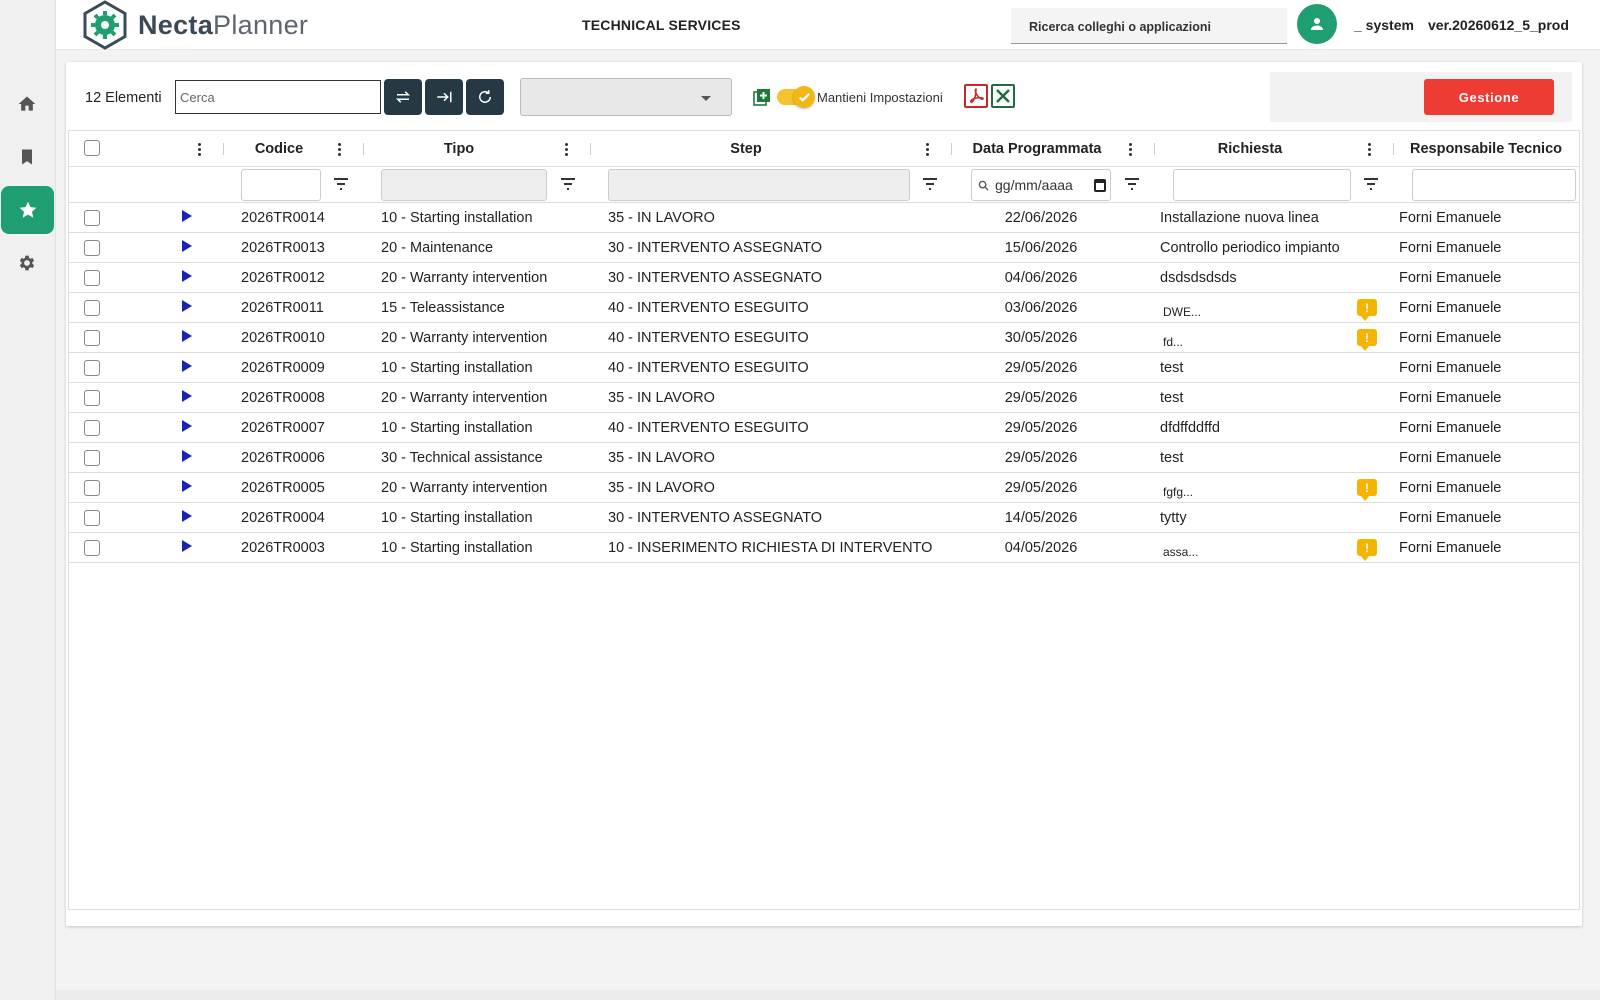  I want to click on column-header-step: Step, so click(746, 149).